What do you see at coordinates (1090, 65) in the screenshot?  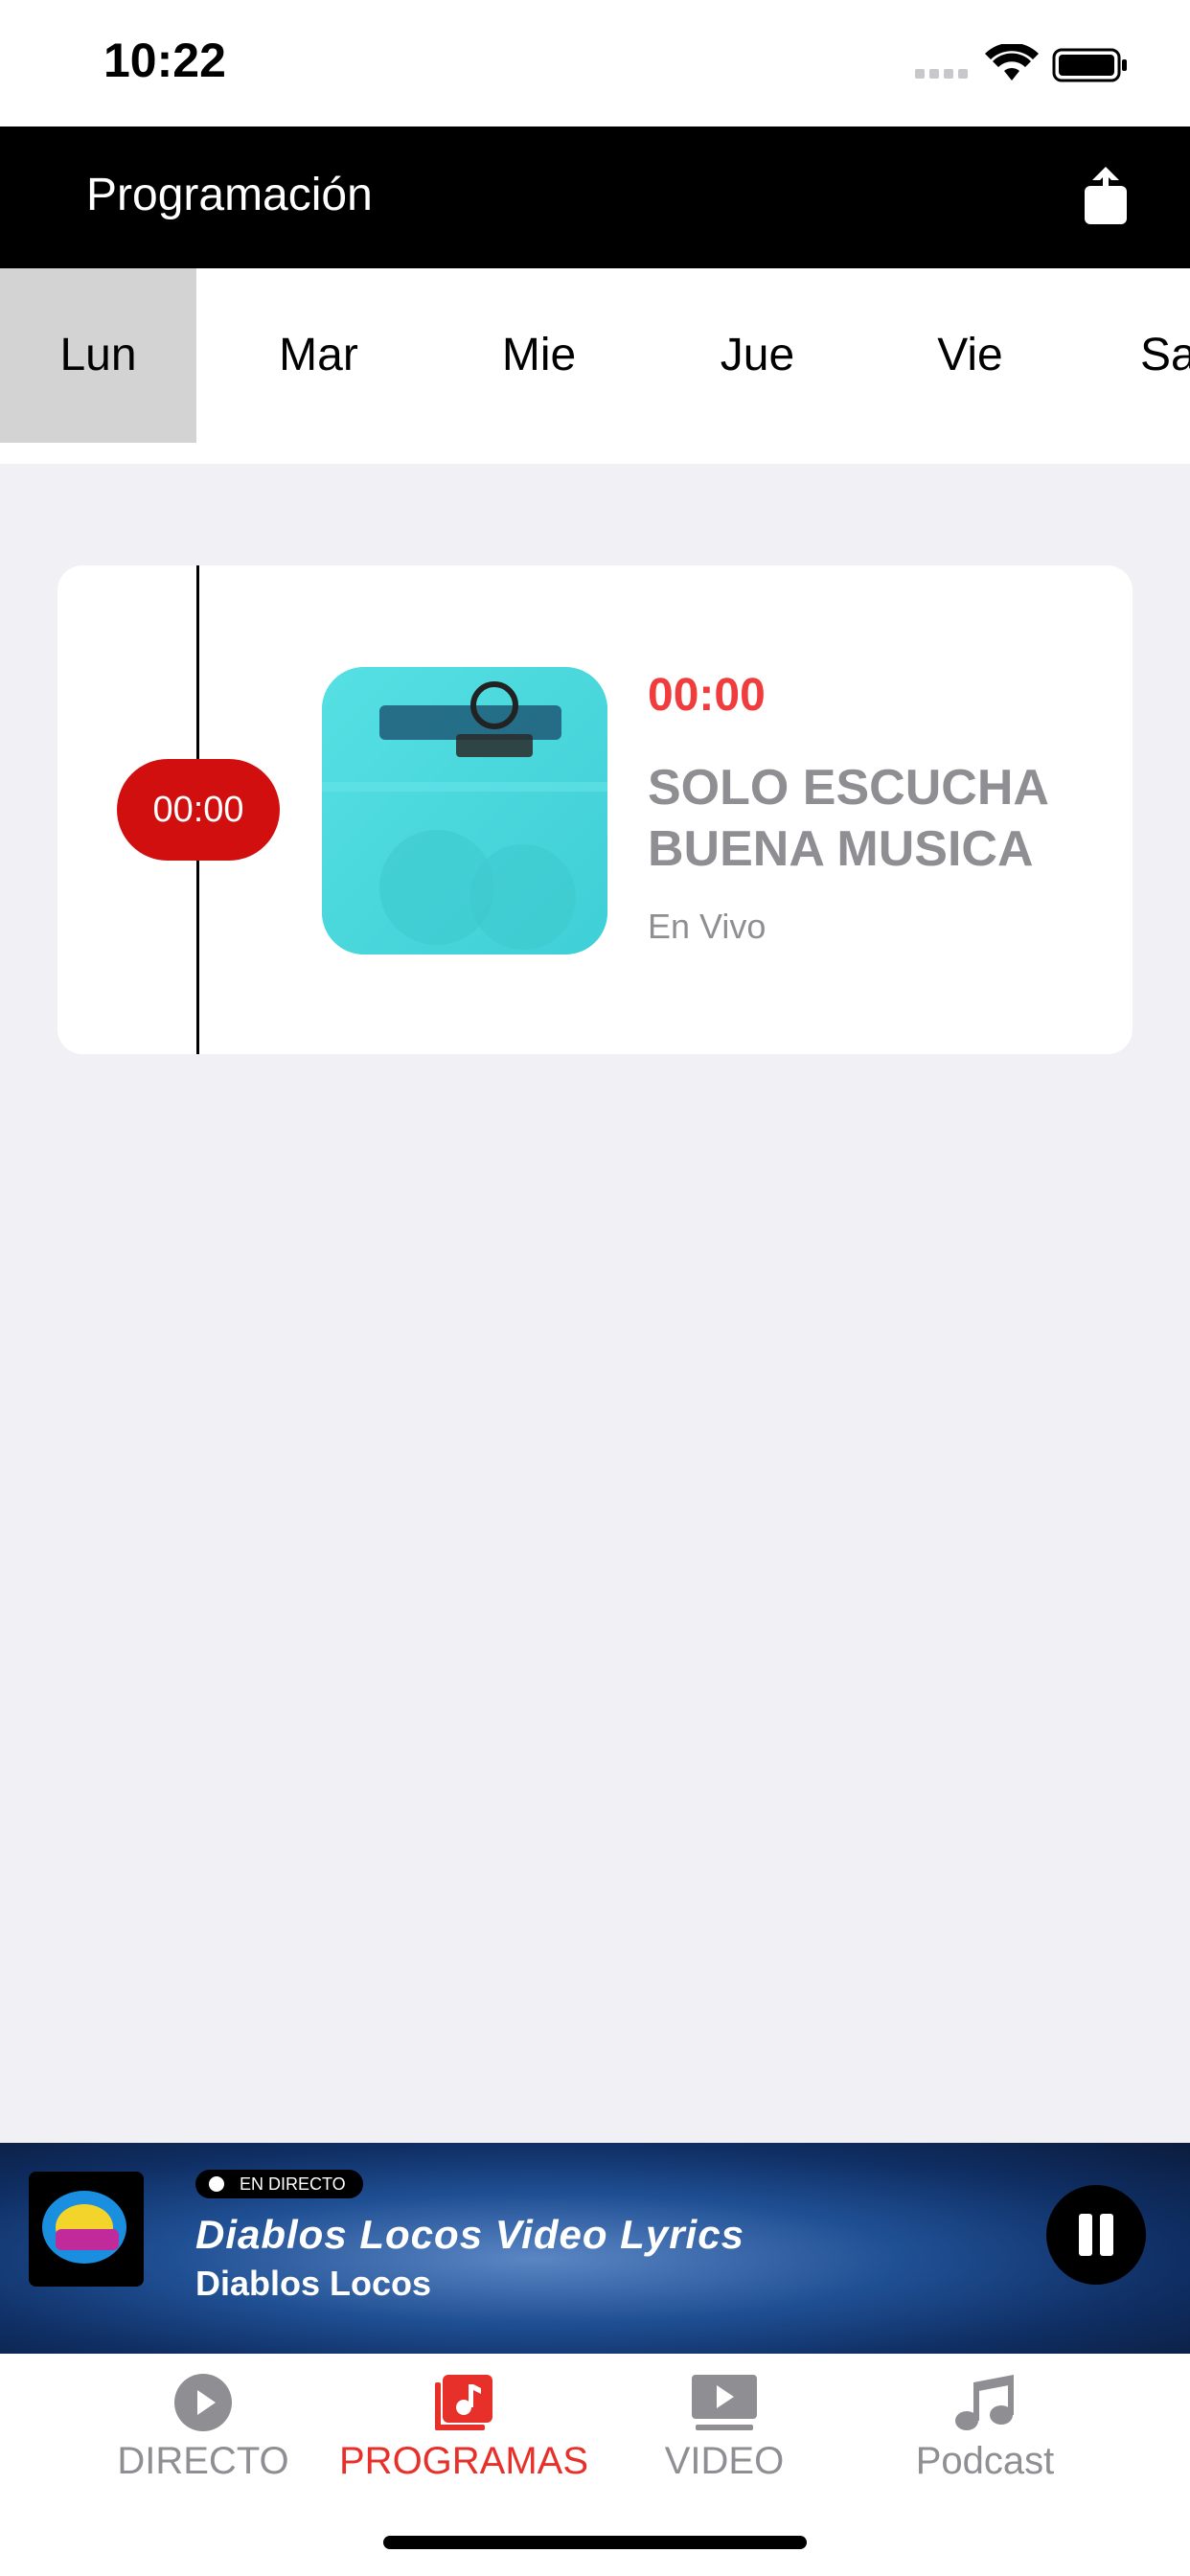 I see `battery-icon` at bounding box center [1090, 65].